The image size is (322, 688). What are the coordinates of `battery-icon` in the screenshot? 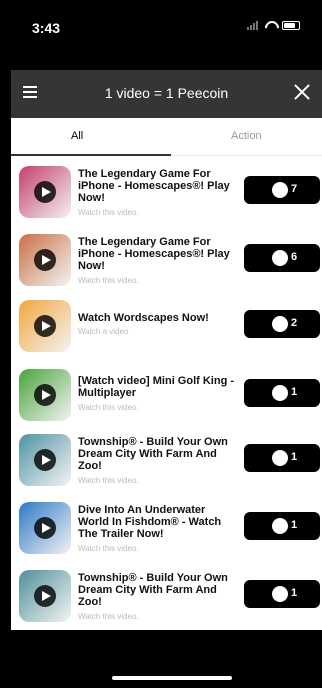 It's located at (291, 25).